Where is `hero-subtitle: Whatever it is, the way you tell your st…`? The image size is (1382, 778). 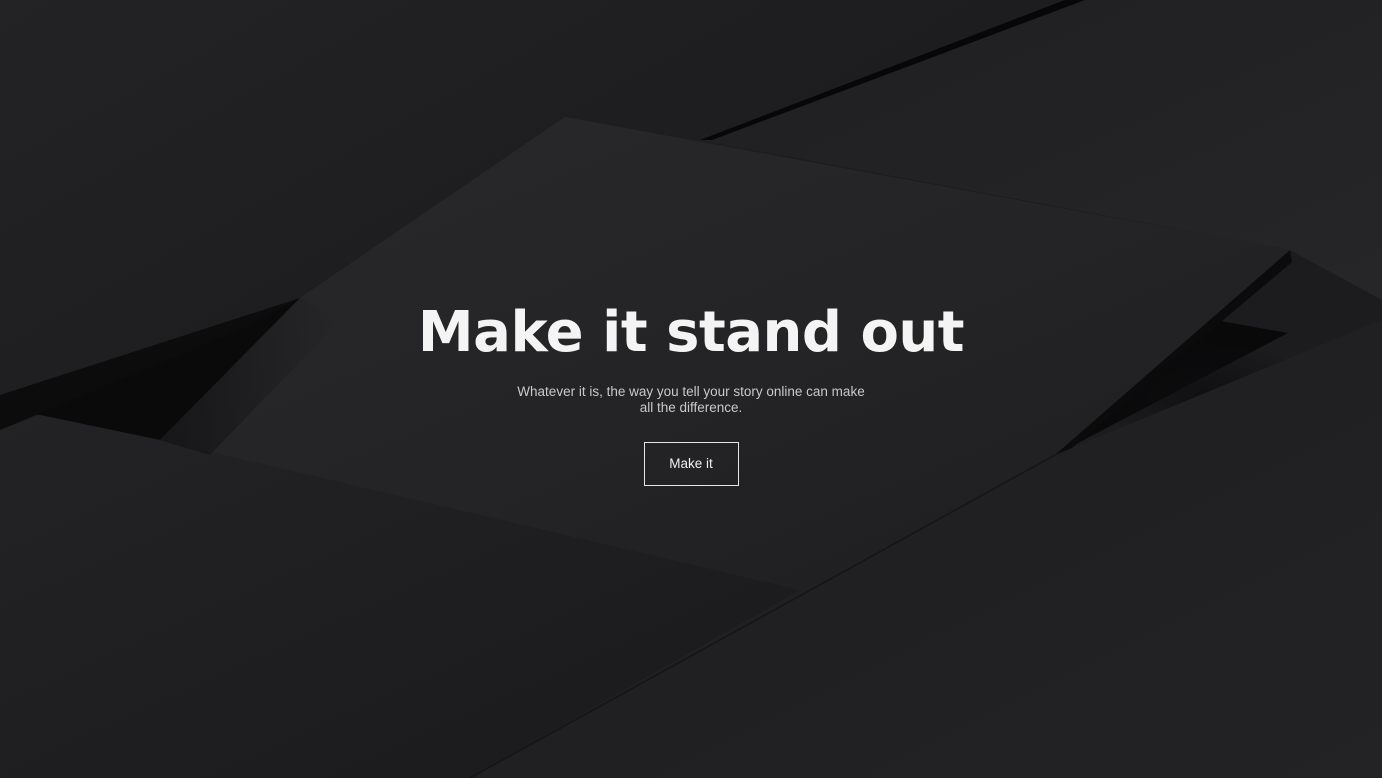 hero-subtitle: Whatever it is, the way you tell your st… is located at coordinates (691, 399).